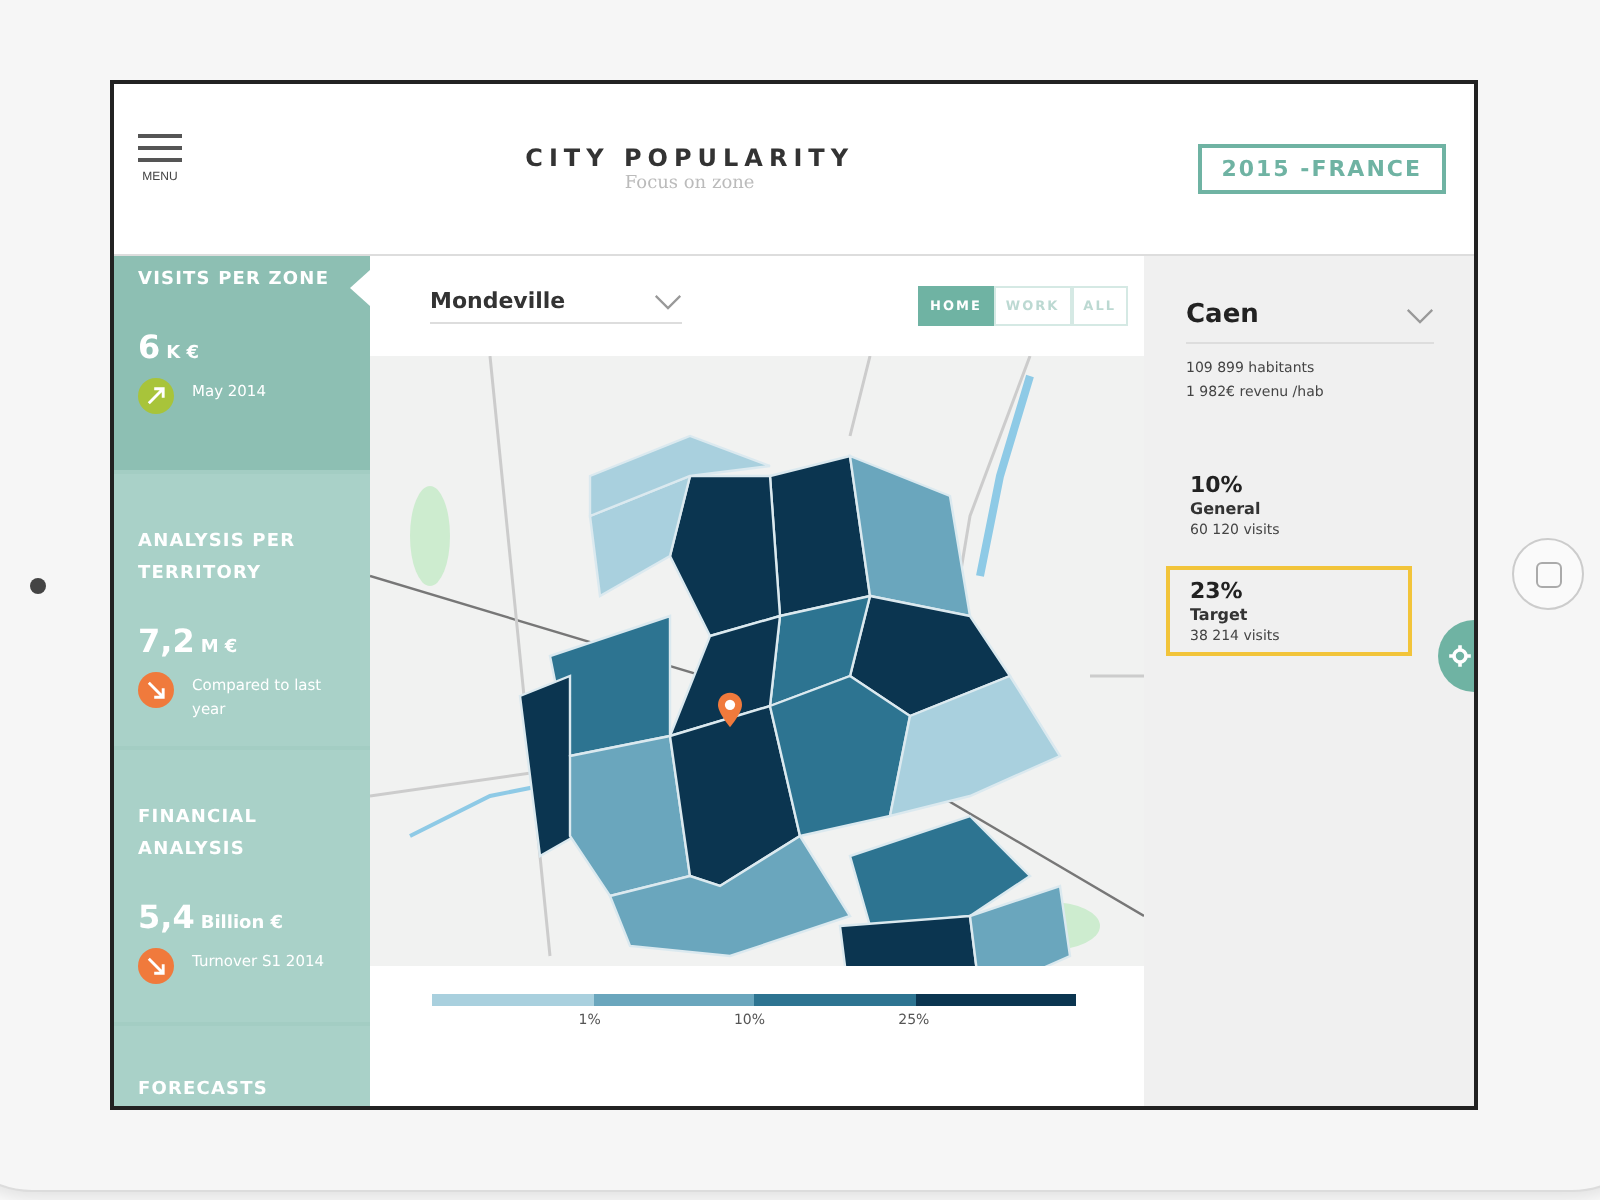 The width and height of the screenshot is (1600, 1200). I want to click on stat-label: Target, so click(1220, 615).